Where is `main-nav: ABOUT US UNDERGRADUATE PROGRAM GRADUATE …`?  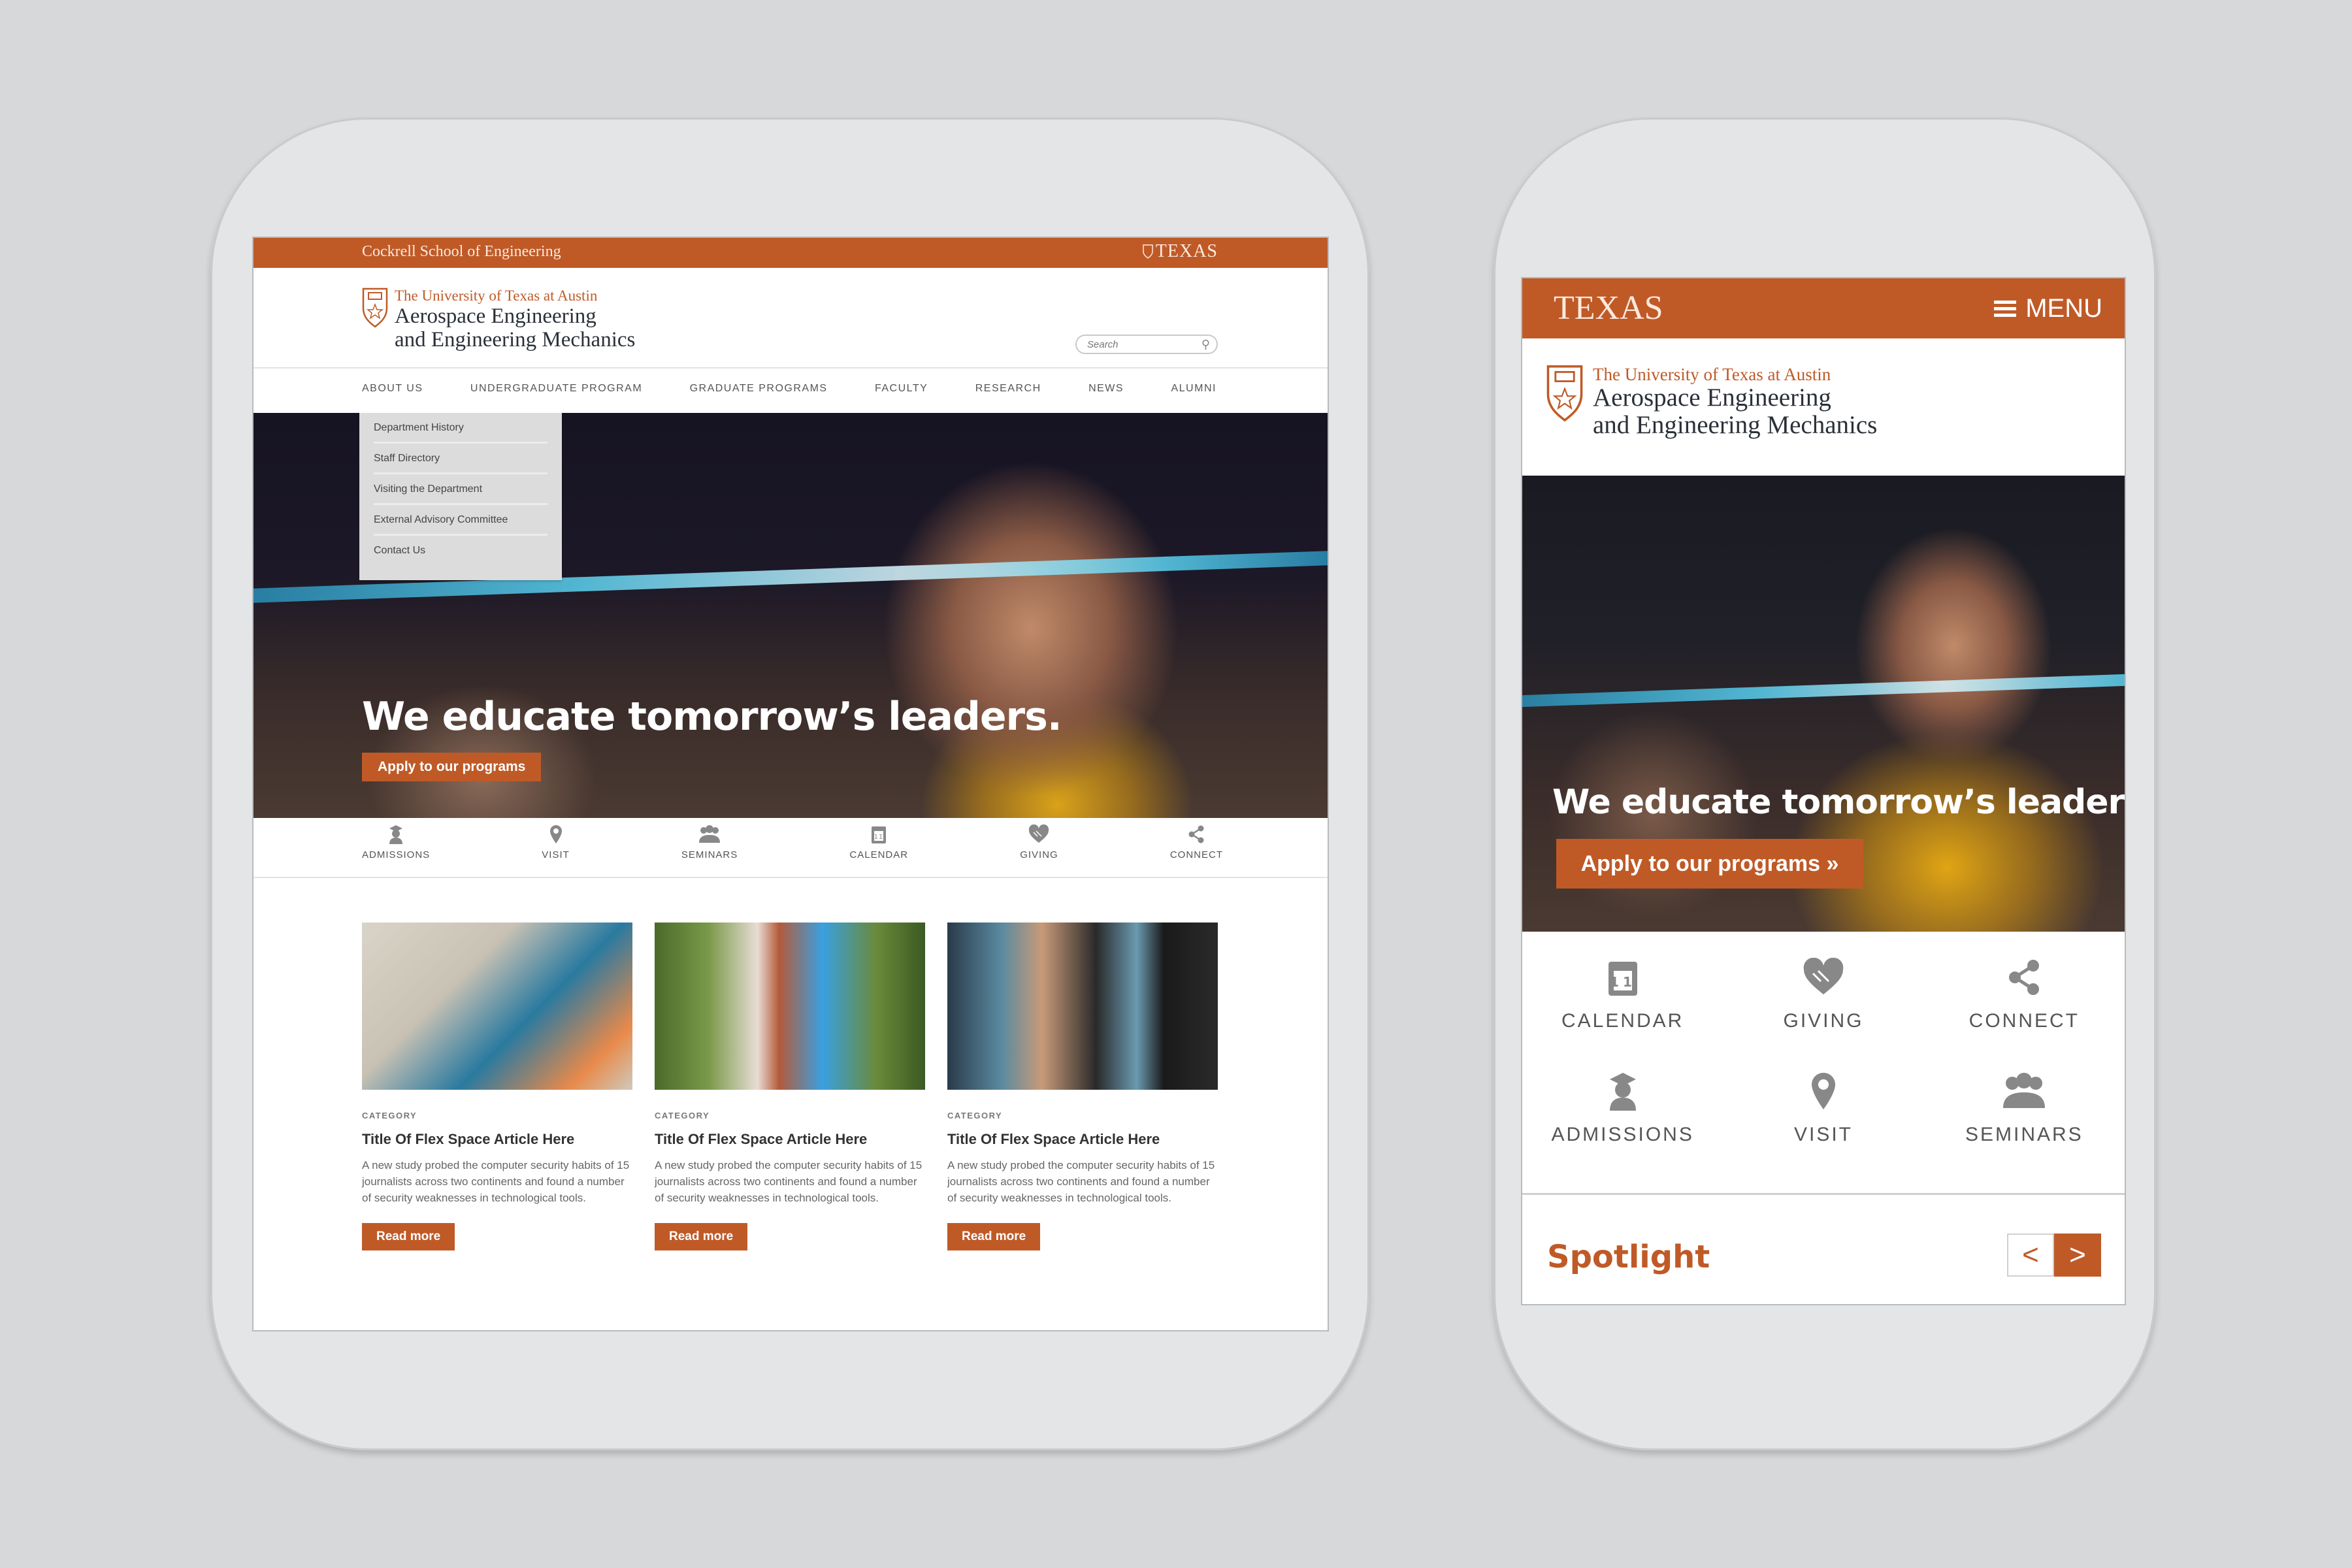 main-nav: ABOUT US UNDERGRADUATE PROGRAM GRADUATE … is located at coordinates (789, 389).